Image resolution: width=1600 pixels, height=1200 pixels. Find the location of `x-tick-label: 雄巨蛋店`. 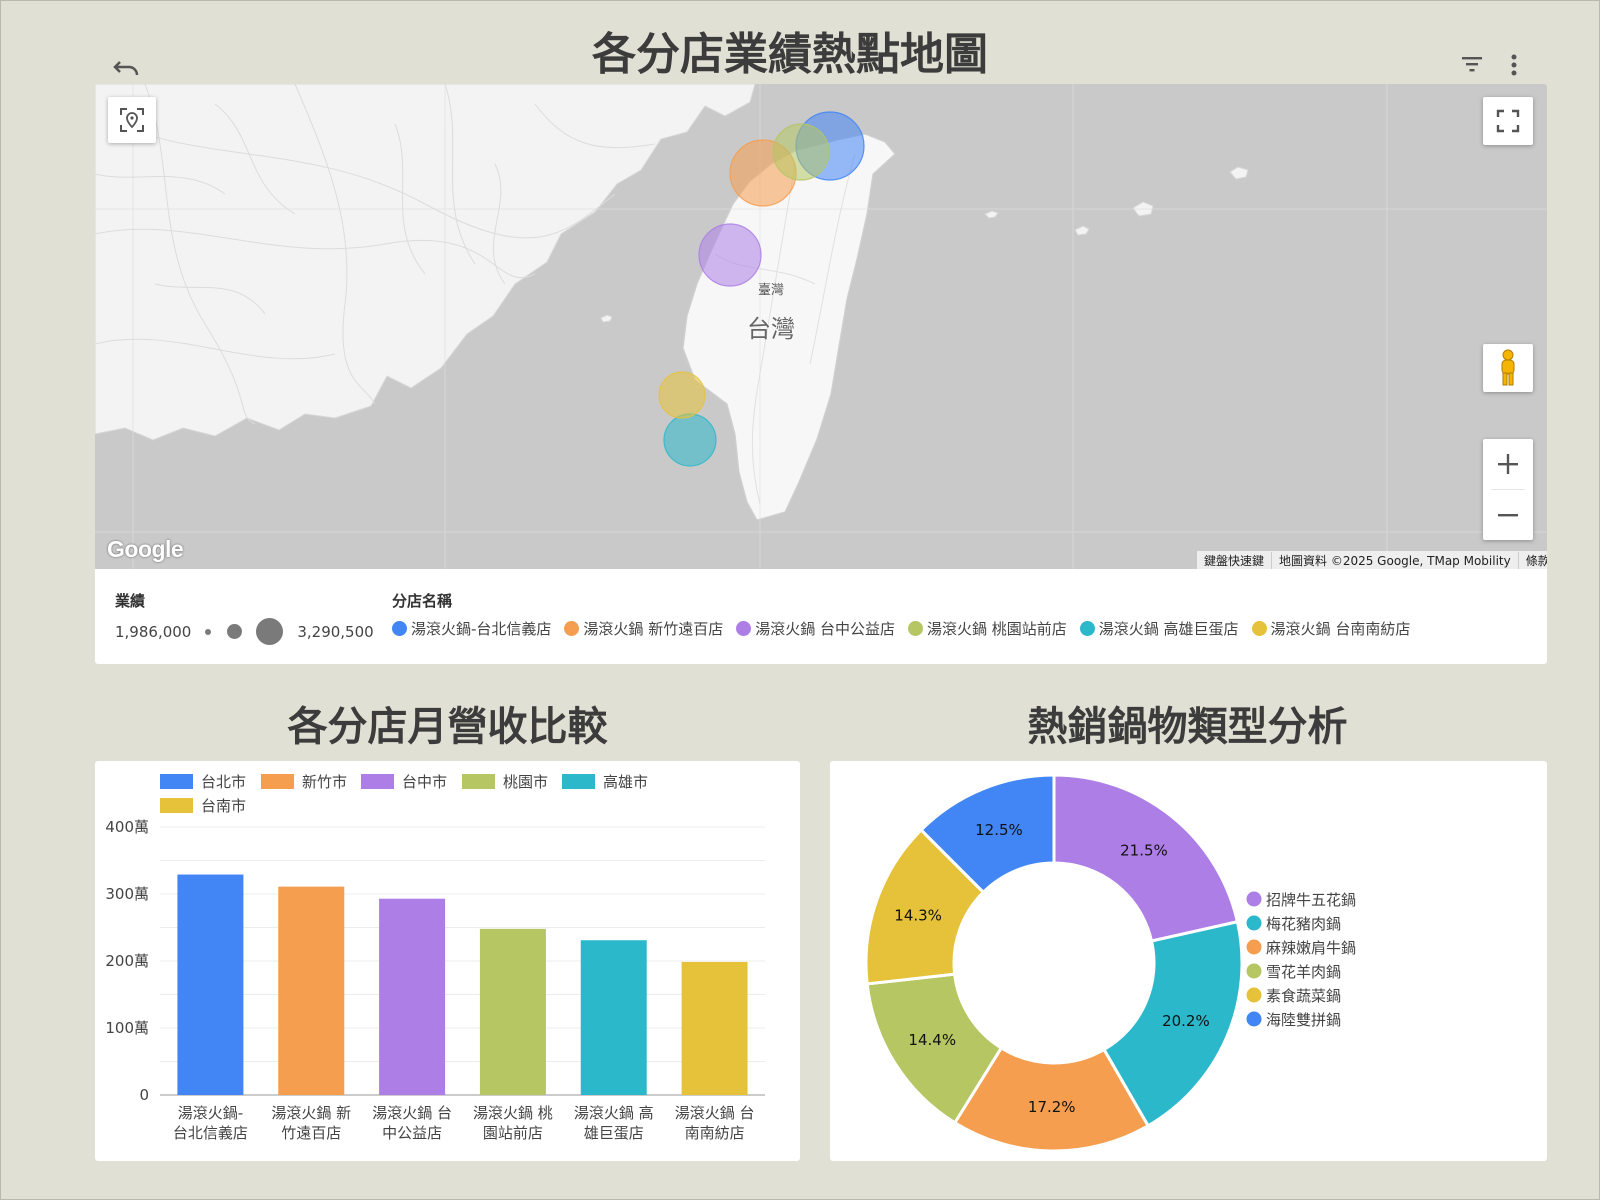

x-tick-label: 雄巨蛋店 is located at coordinates (614, 1133).